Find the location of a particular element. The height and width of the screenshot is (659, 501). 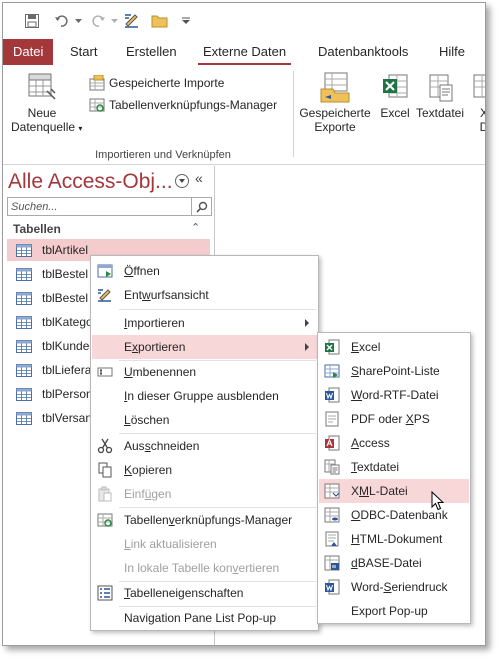

menu-item-design-view: Entwurfsansicht is located at coordinates (204, 295).